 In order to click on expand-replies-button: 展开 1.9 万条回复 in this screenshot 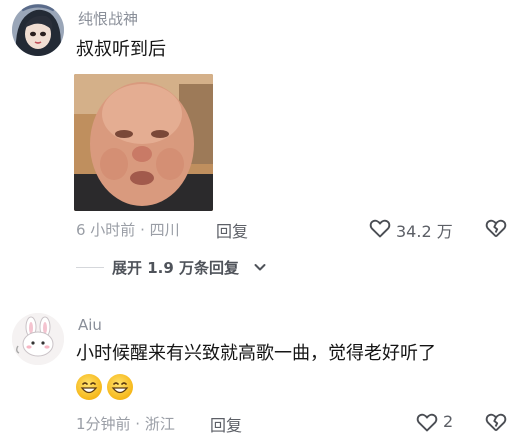, I will do `click(175, 267)`.